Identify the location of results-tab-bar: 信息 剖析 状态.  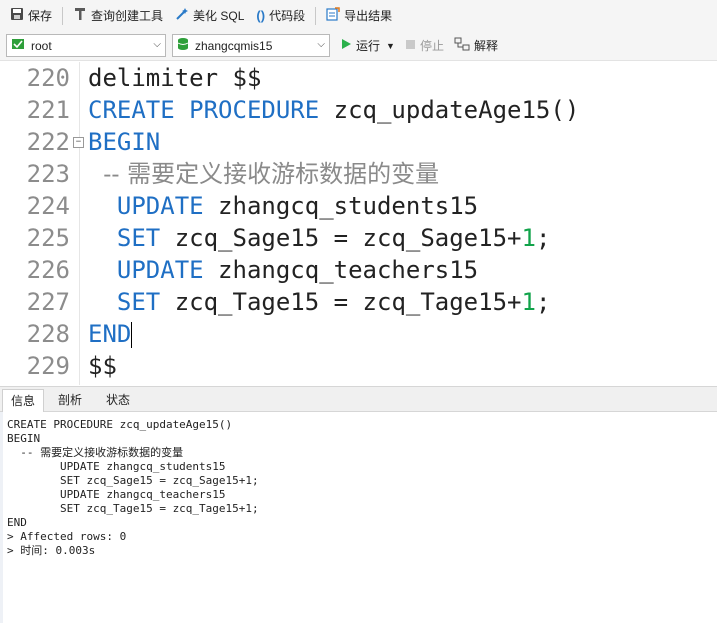
(358, 399).